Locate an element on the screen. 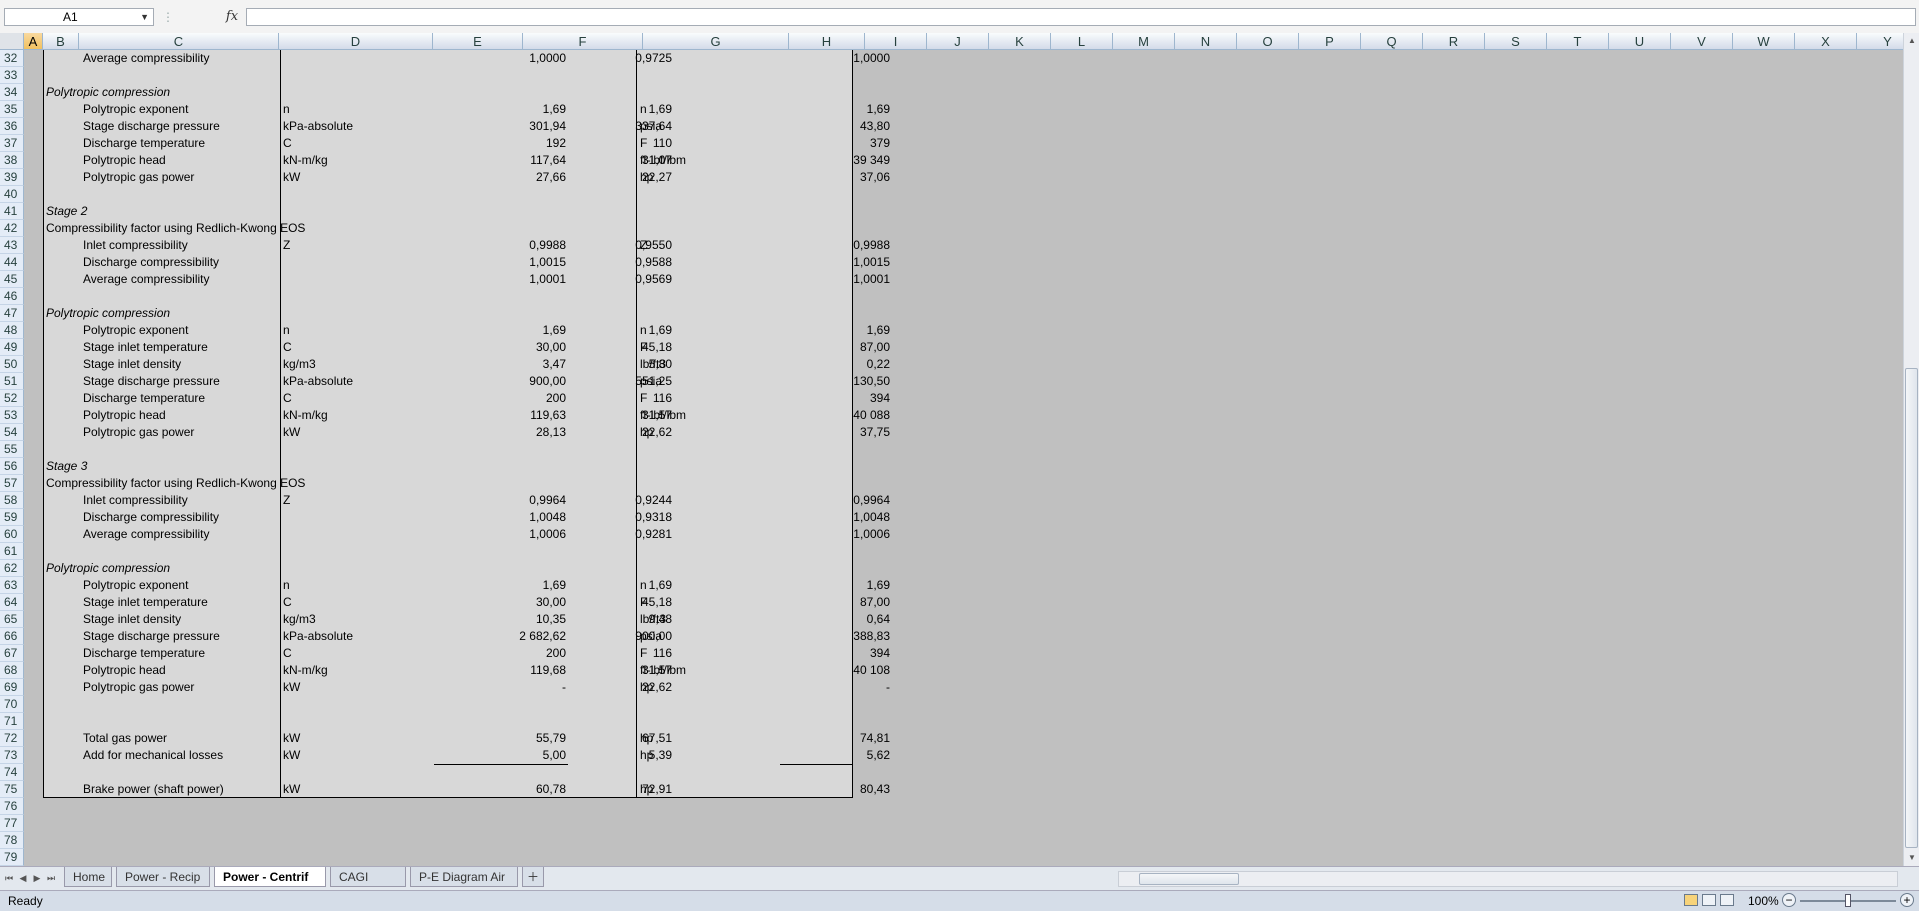 The width and height of the screenshot is (1919, 911). row-header: 36 is located at coordinates (12, 126).